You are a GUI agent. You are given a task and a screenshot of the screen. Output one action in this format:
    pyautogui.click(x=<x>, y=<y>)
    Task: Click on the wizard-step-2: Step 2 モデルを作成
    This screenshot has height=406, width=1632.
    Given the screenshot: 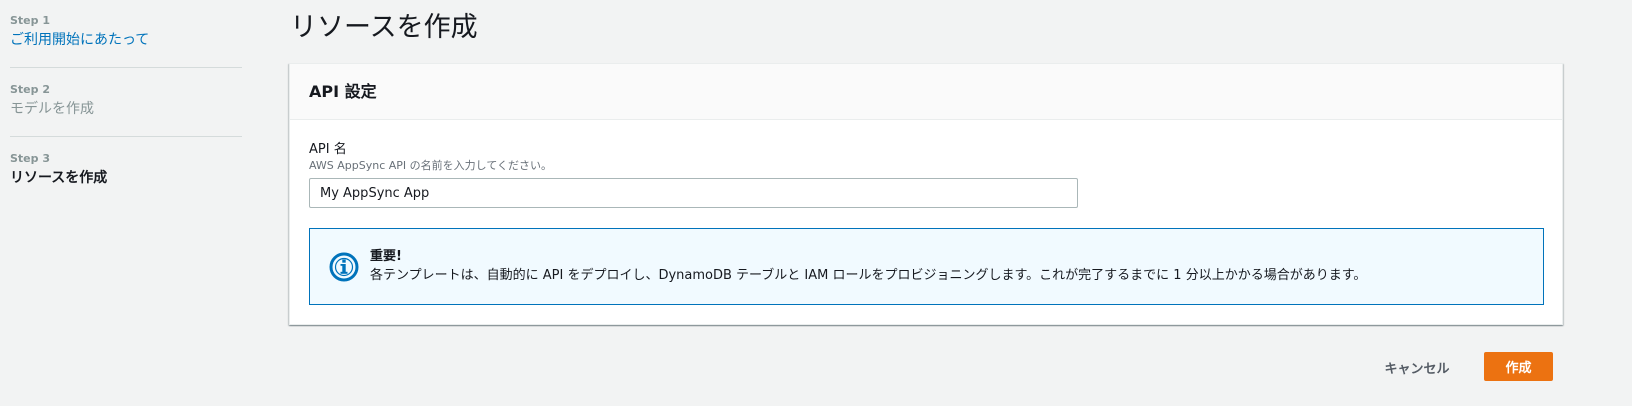 What is the action you would take?
    pyautogui.click(x=126, y=109)
    